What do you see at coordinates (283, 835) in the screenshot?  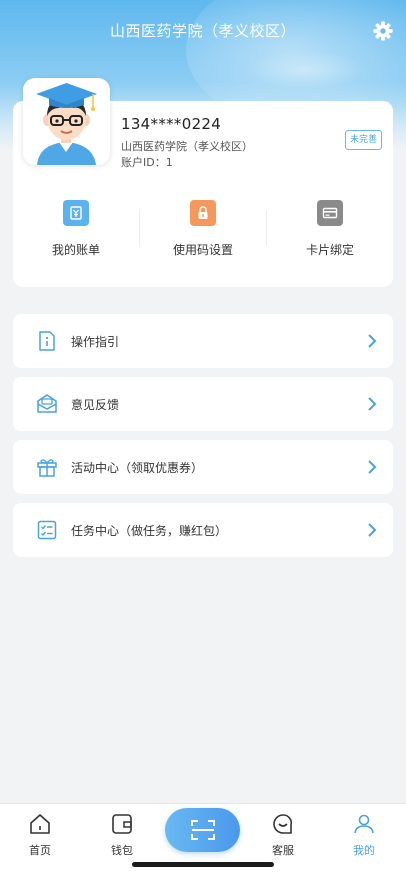 I see `tab-customer-service: 客服` at bounding box center [283, 835].